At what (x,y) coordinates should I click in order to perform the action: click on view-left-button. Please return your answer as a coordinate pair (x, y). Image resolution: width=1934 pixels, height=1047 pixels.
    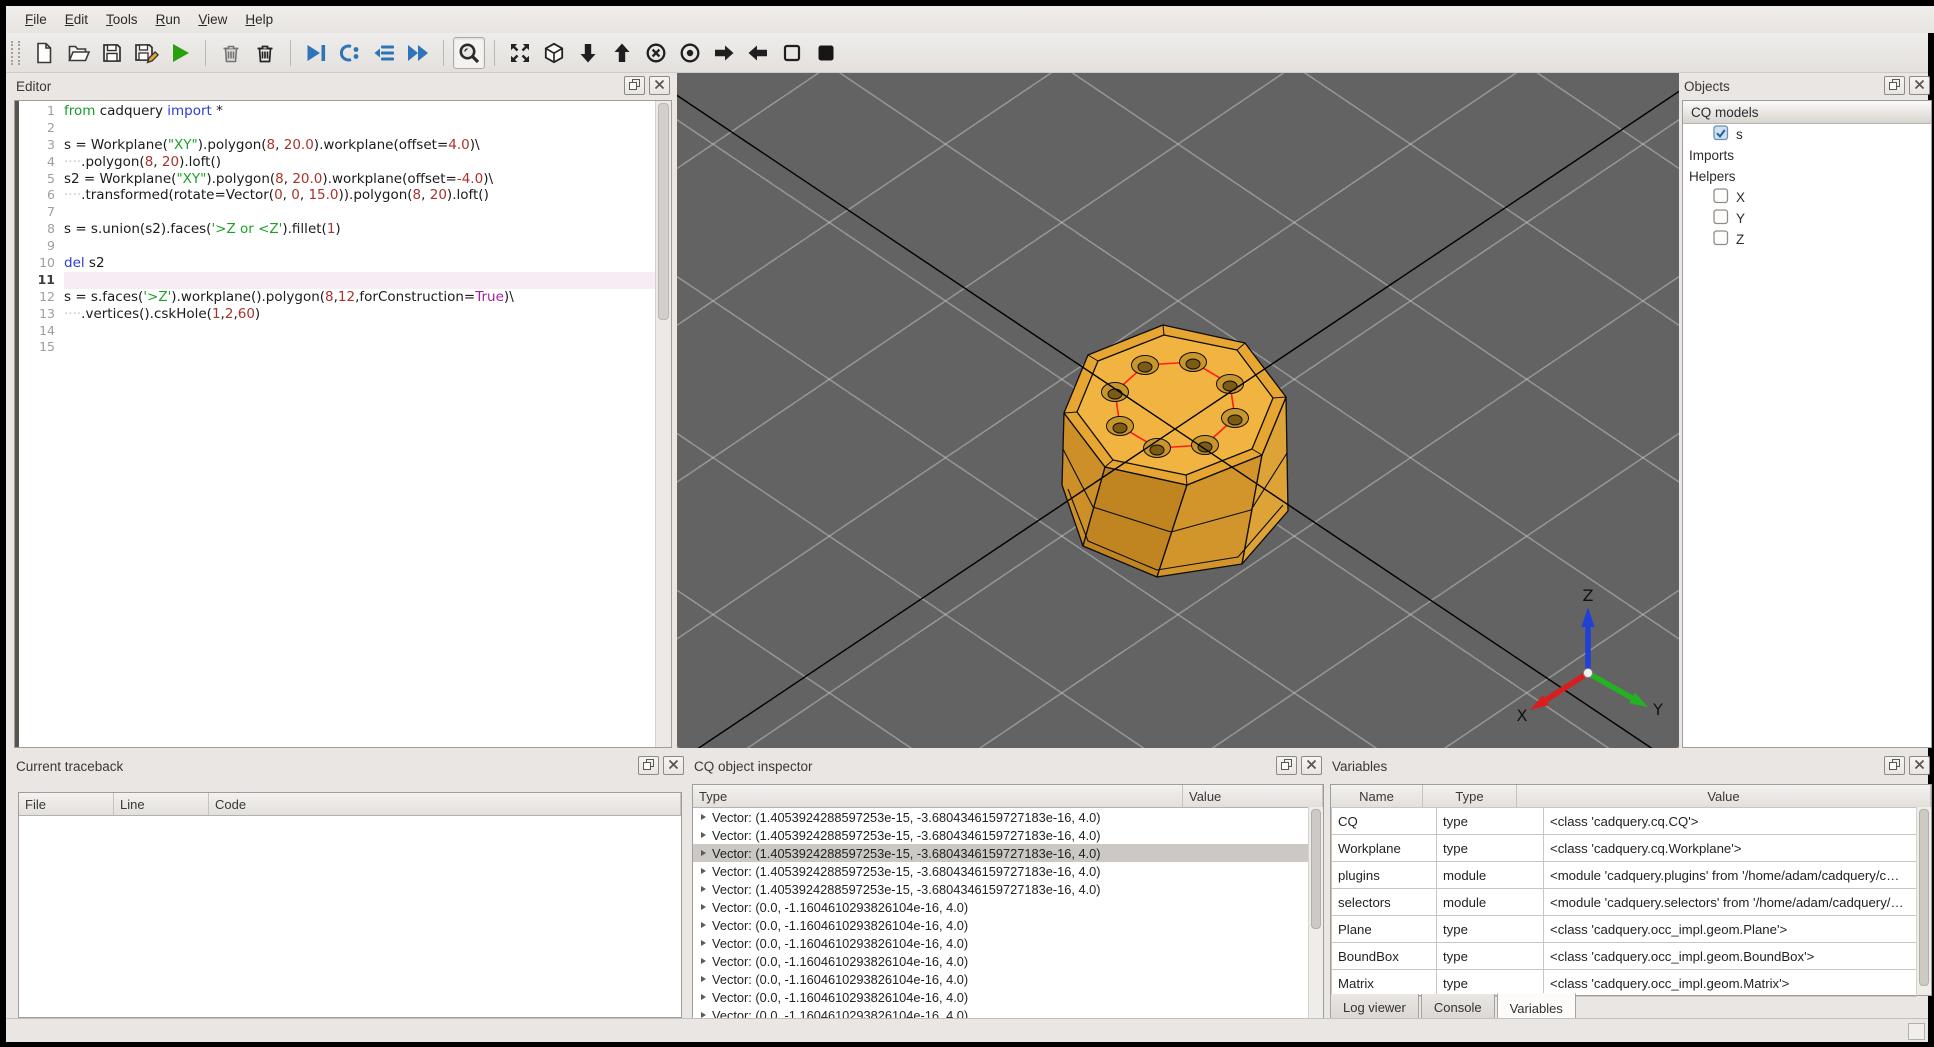
    Looking at the image, I should click on (758, 53).